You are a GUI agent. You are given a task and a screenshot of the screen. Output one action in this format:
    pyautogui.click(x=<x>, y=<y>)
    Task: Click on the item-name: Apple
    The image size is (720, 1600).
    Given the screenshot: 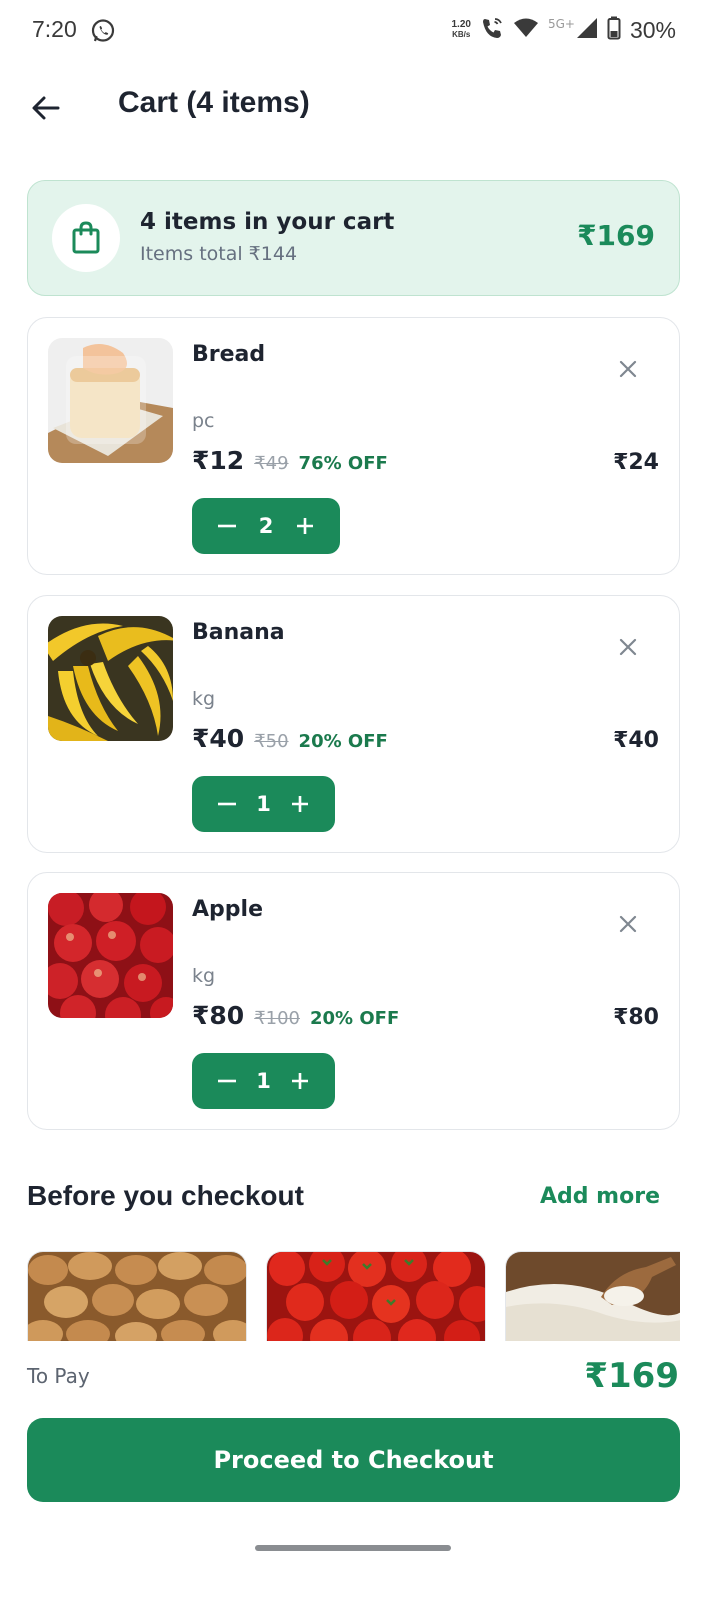 What is the action you would take?
    pyautogui.click(x=227, y=909)
    